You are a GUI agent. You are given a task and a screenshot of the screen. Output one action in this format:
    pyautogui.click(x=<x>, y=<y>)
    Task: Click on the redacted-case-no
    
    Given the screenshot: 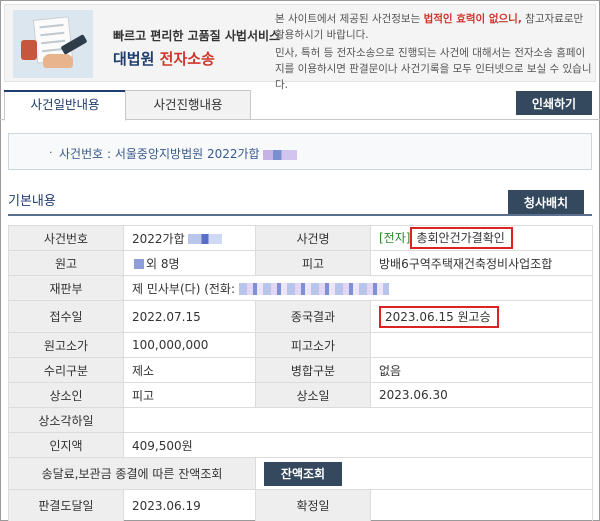 What is the action you would take?
    pyautogui.click(x=204, y=239)
    